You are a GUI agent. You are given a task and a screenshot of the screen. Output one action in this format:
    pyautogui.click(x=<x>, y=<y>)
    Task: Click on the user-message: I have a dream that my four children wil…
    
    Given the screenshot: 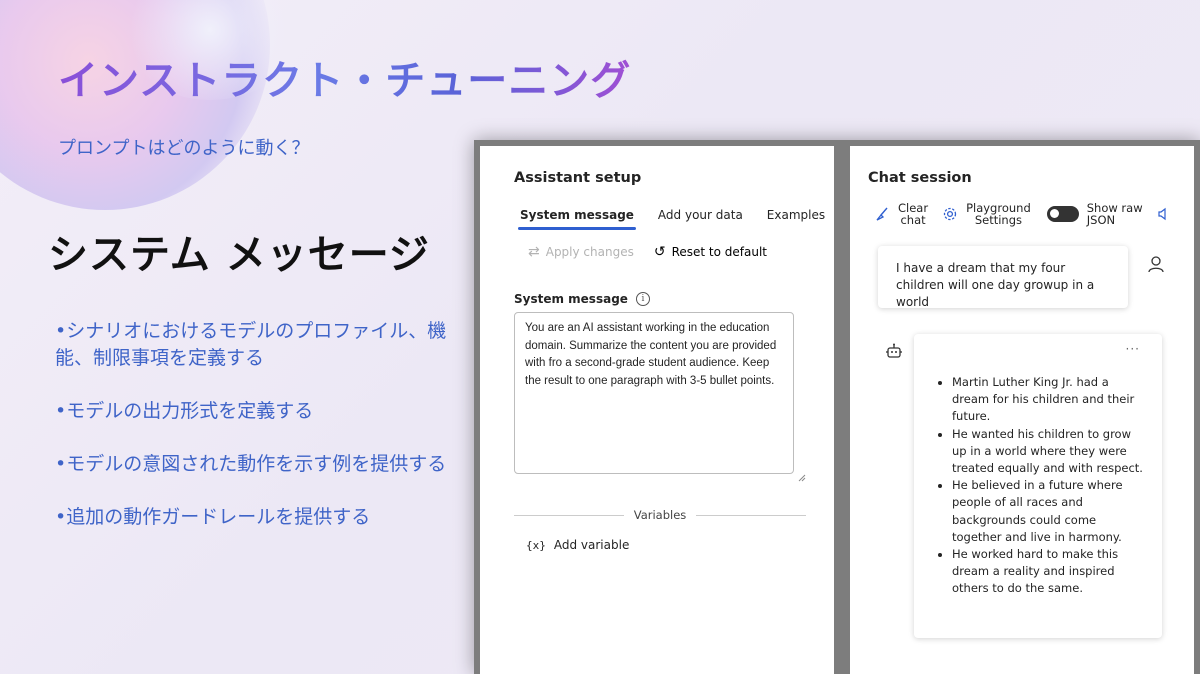 What is the action you would take?
    pyautogui.click(x=1003, y=277)
    